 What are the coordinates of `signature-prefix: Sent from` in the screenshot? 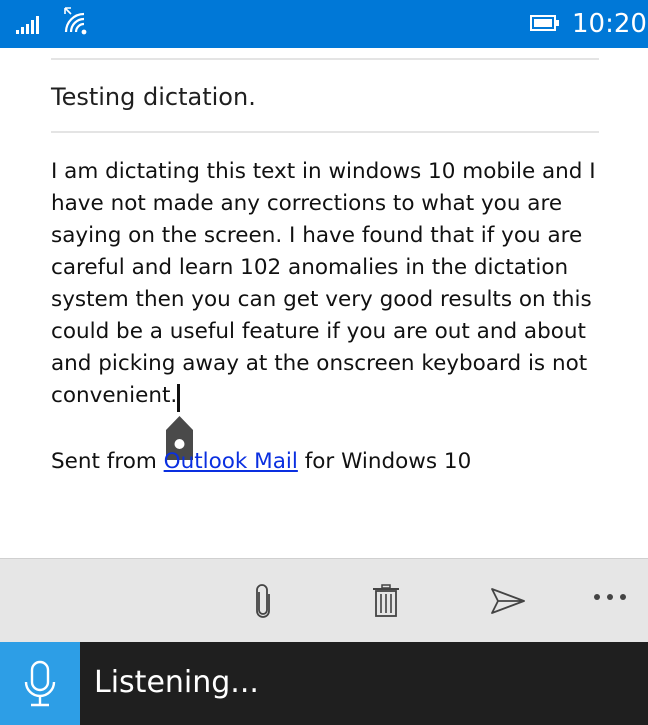 It's located at (107, 461).